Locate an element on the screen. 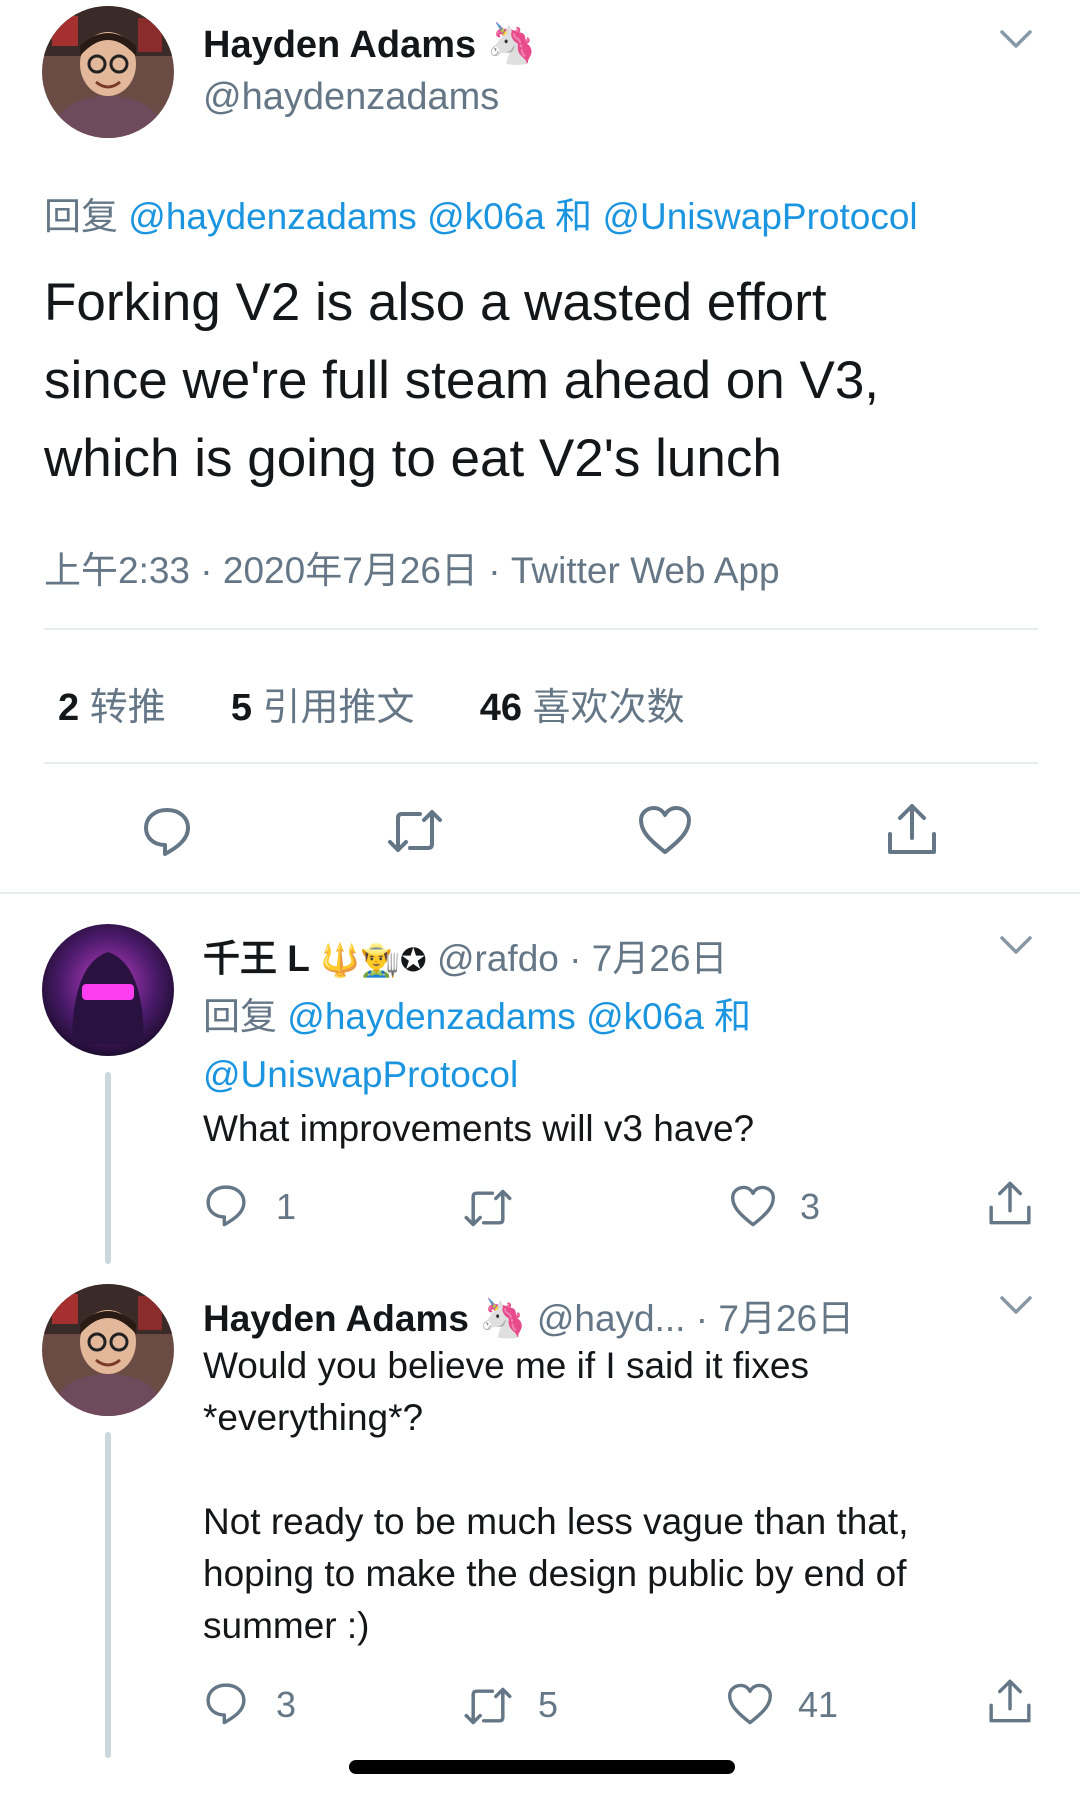  retweets-count: 2 is located at coordinates (69, 708).